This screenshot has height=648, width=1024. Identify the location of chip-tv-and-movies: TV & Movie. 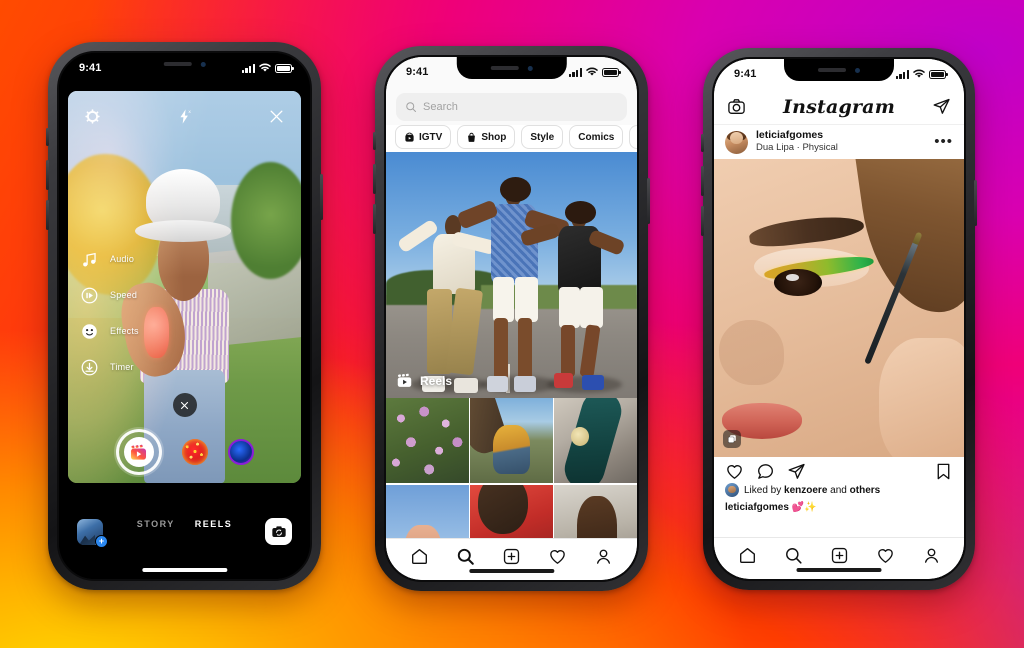
(633, 137).